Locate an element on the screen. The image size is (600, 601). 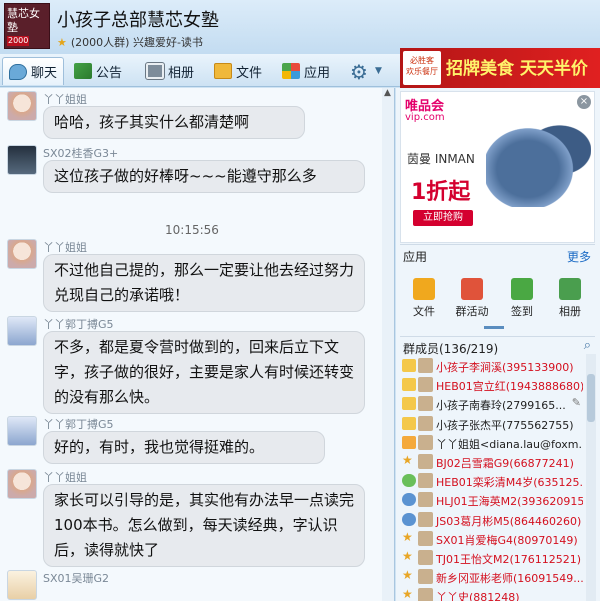
group-subtitle: ★ (2000人群) 兴趣爱好-读书 is located at coordinates (130, 42).